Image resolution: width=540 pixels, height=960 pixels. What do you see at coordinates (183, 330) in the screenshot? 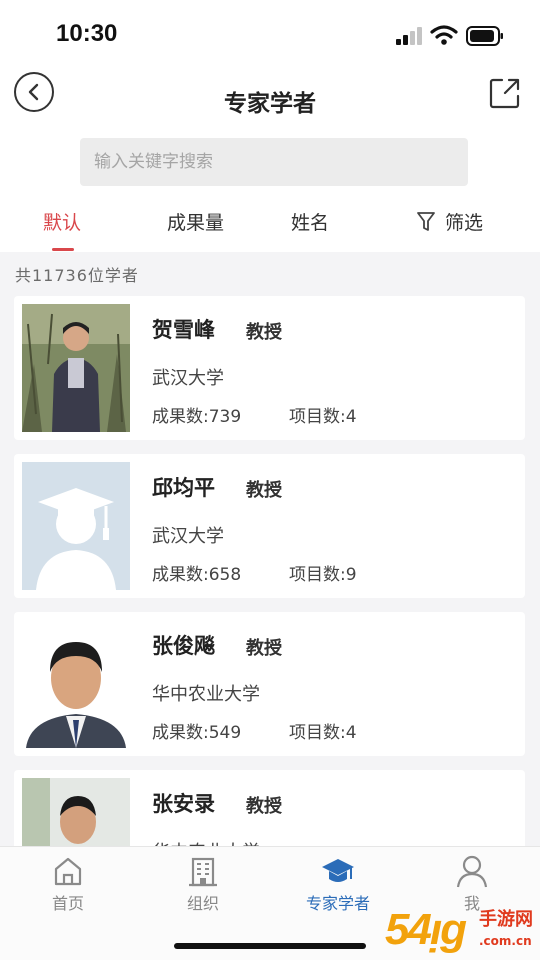
I see `scholar-name: 贺雪峰` at bounding box center [183, 330].